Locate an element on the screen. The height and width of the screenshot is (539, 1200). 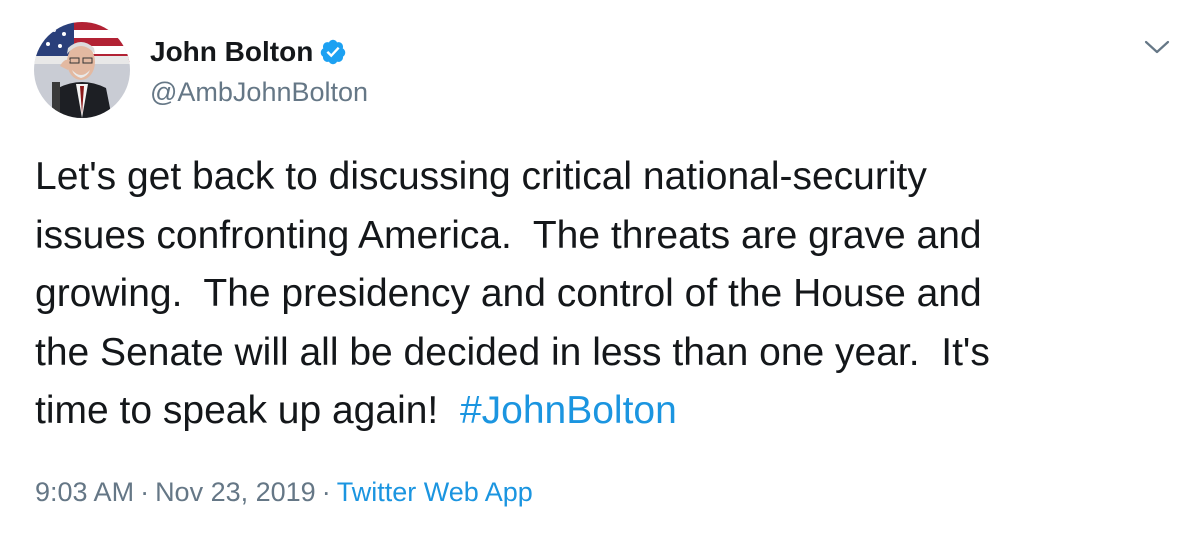
author-name-row: John Bolton is located at coordinates (248, 52).